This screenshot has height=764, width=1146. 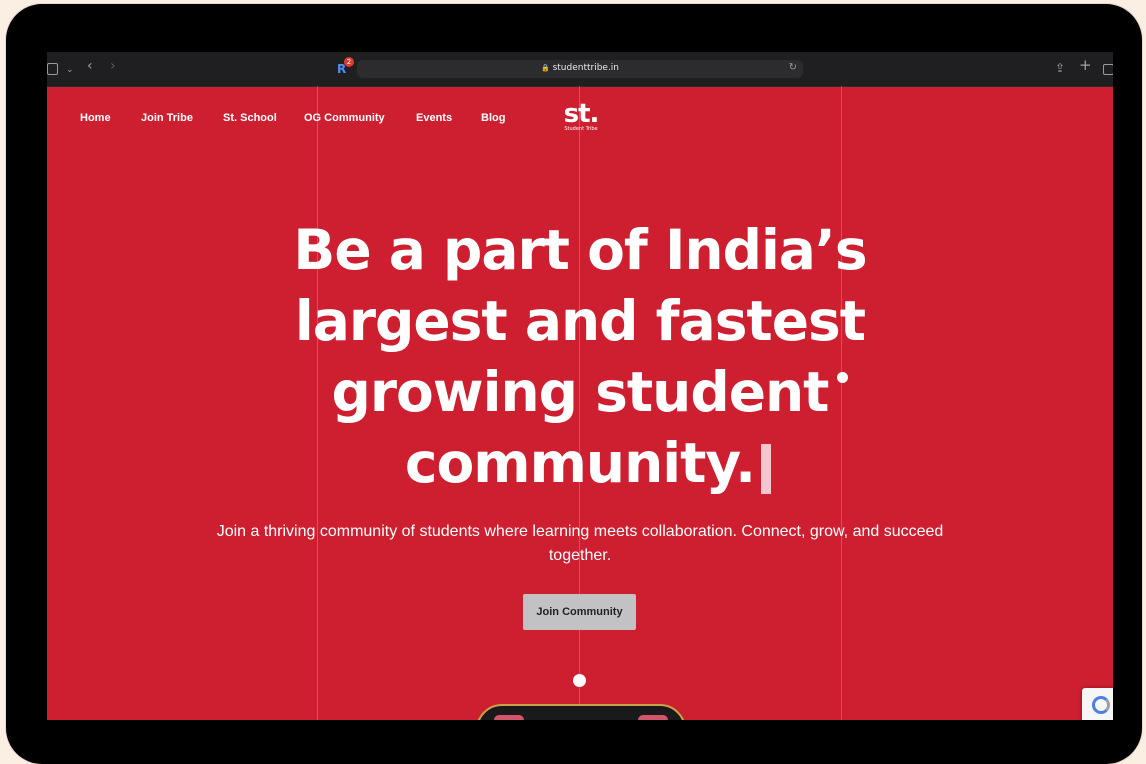 I want to click on logo-subtitle: Student Tribe, so click(x=581, y=129).